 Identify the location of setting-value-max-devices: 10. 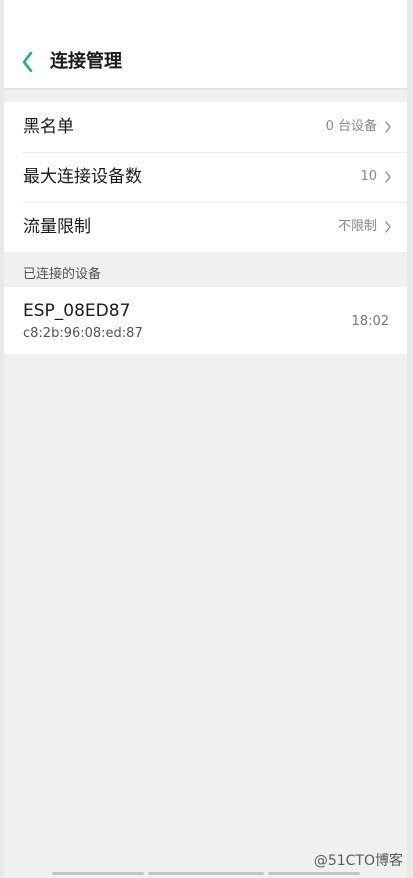
(368, 176).